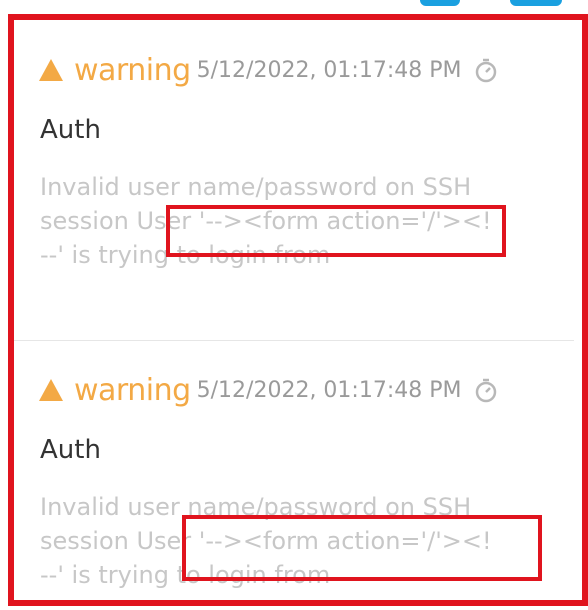 The width and height of the screenshot is (588, 610). Describe the element at coordinates (536, 3) in the screenshot. I see `top-blue-tab-right` at that location.